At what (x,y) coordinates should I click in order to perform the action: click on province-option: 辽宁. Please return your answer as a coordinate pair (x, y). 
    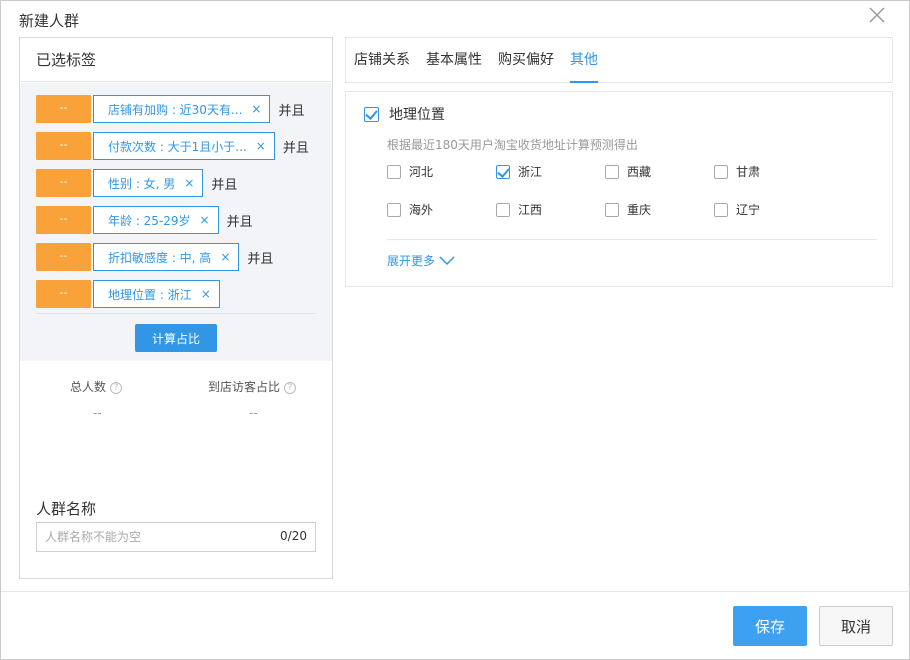
    Looking at the image, I should click on (737, 209).